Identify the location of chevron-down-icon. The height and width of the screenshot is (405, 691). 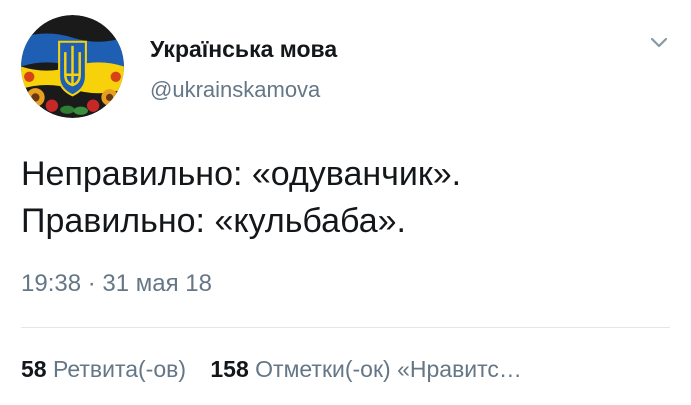
(659, 42).